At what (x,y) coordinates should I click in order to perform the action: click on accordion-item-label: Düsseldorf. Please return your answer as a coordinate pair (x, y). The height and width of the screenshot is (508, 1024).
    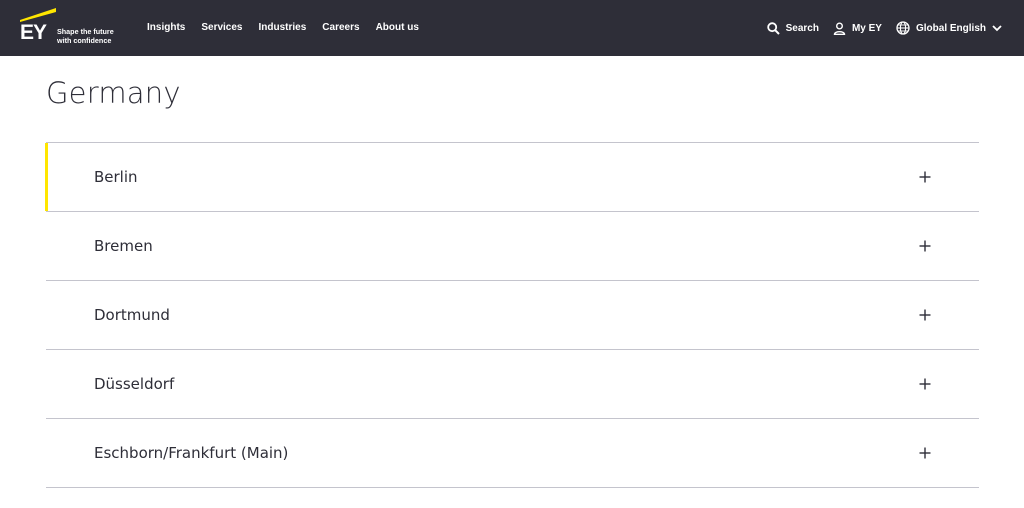
    Looking at the image, I should click on (134, 384).